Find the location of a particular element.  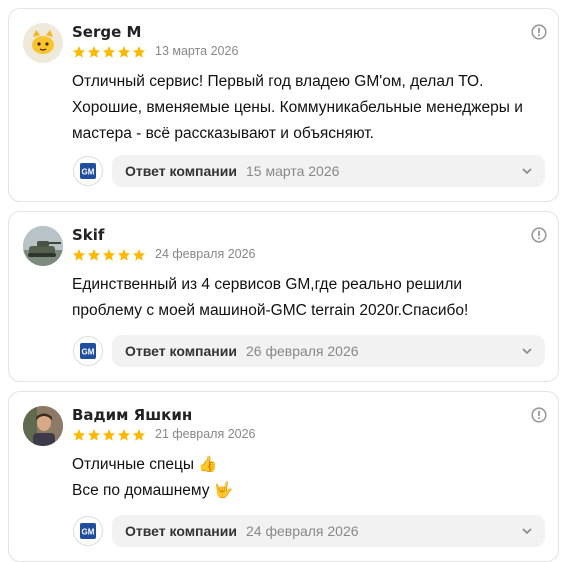

tank-photo is located at coordinates (43, 246).